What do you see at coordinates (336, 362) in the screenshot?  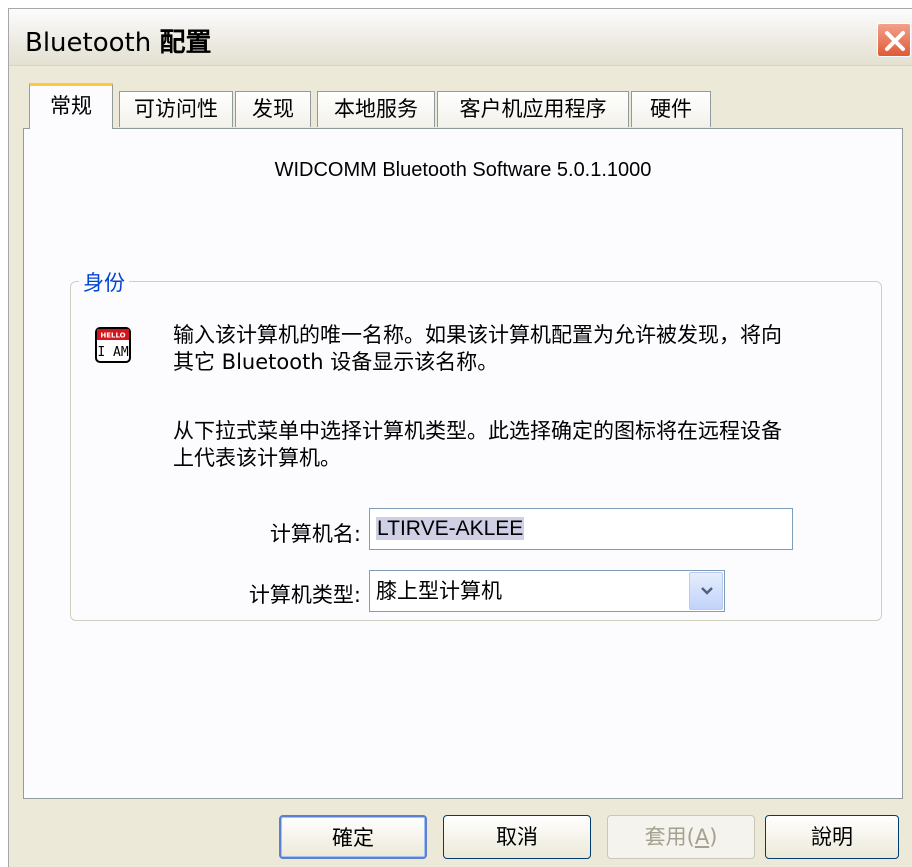 I see `name-description-line2: 其它 Bluetooth 设备显示该名称。` at bounding box center [336, 362].